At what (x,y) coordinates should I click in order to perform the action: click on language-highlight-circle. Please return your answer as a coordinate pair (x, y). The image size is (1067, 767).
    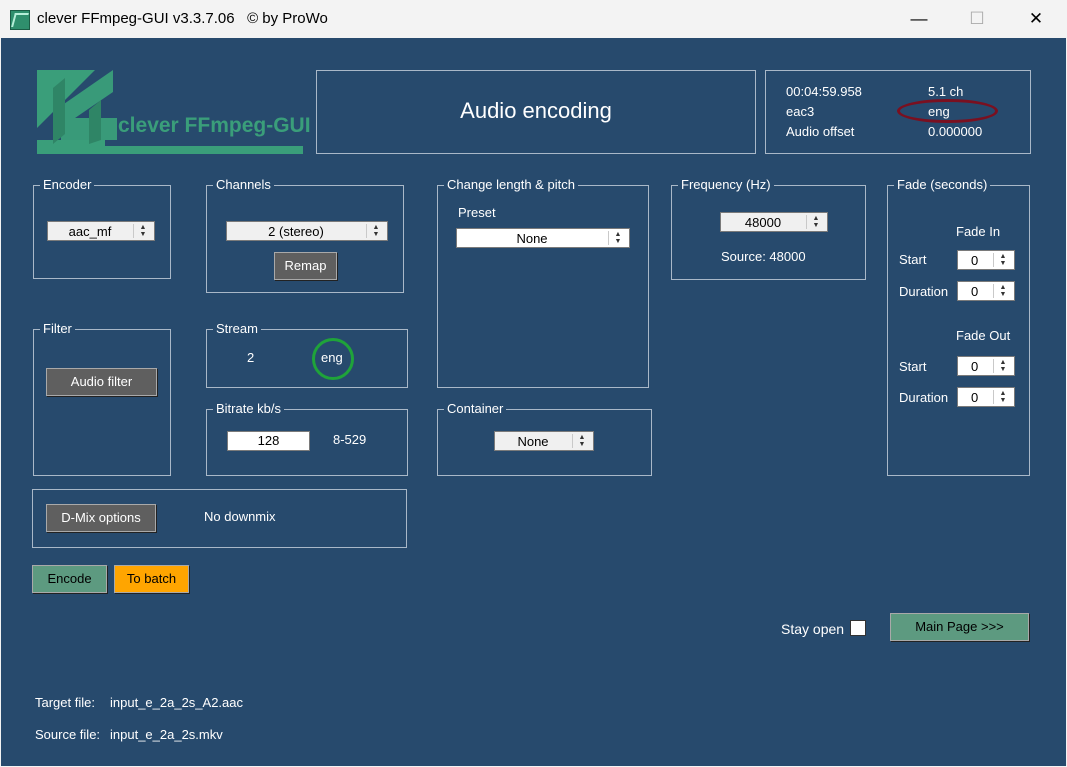
    Looking at the image, I should click on (333, 359).